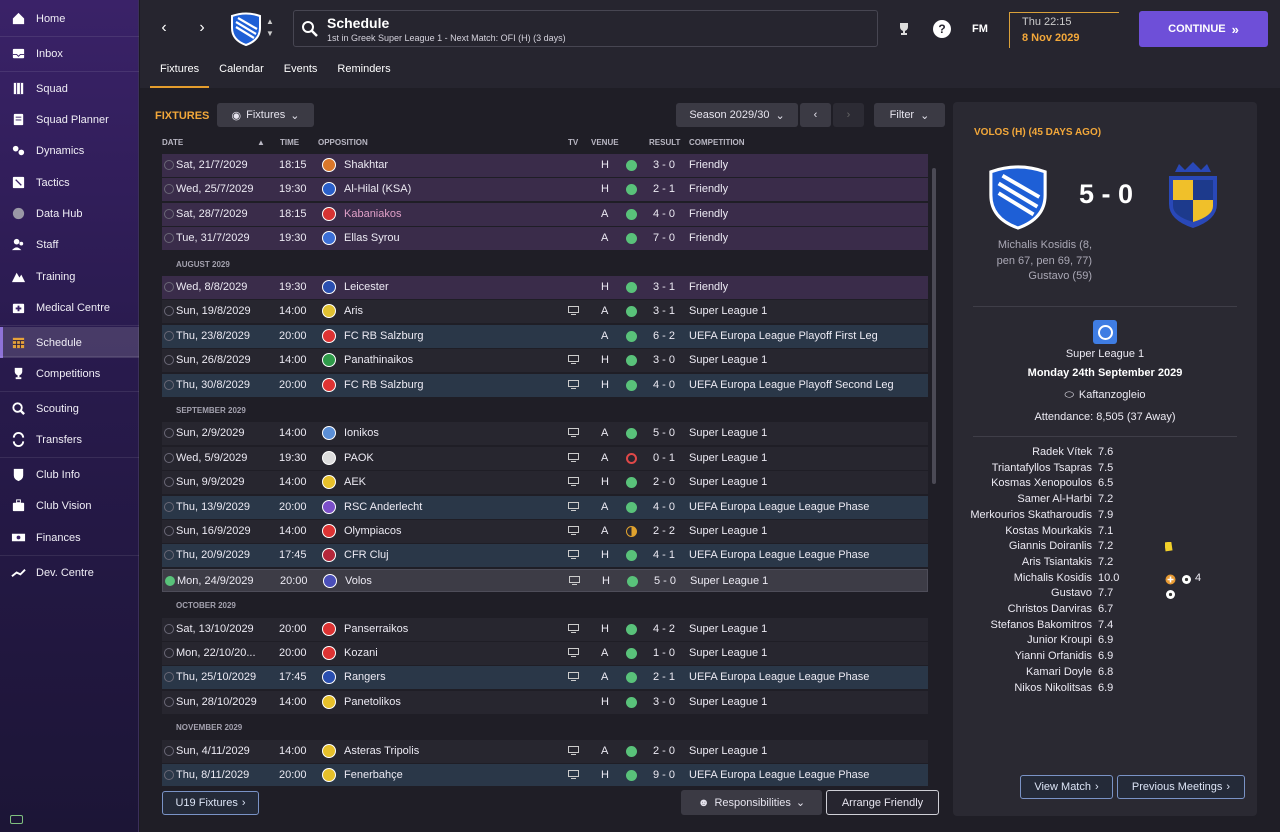 This screenshot has width=1280, height=832. What do you see at coordinates (69, 505) in the screenshot?
I see `sidebar-item-club-vision: Club Vision` at bounding box center [69, 505].